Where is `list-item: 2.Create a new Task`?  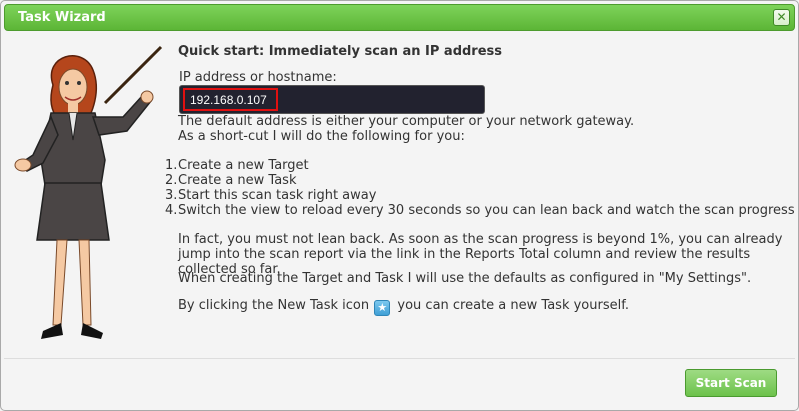
list-item: 2.Create a new Task is located at coordinates (231, 180).